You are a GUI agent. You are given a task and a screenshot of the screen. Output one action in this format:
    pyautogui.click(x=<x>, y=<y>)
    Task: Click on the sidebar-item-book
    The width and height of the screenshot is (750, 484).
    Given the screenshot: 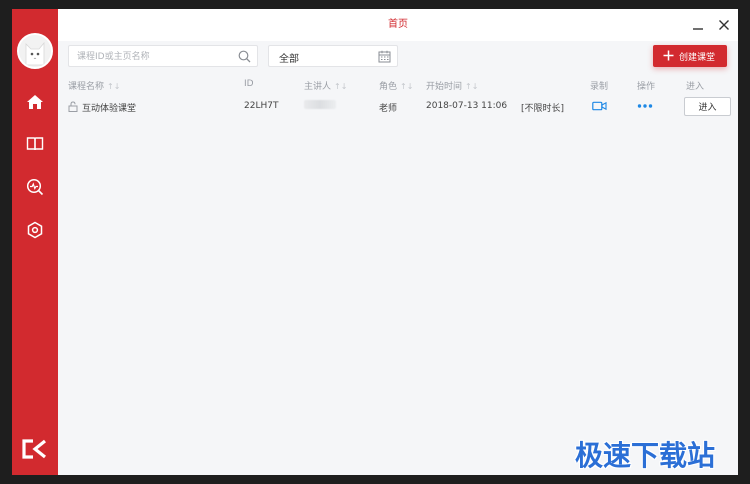 What is the action you would take?
    pyautogui.click(x=35, y=144)
    